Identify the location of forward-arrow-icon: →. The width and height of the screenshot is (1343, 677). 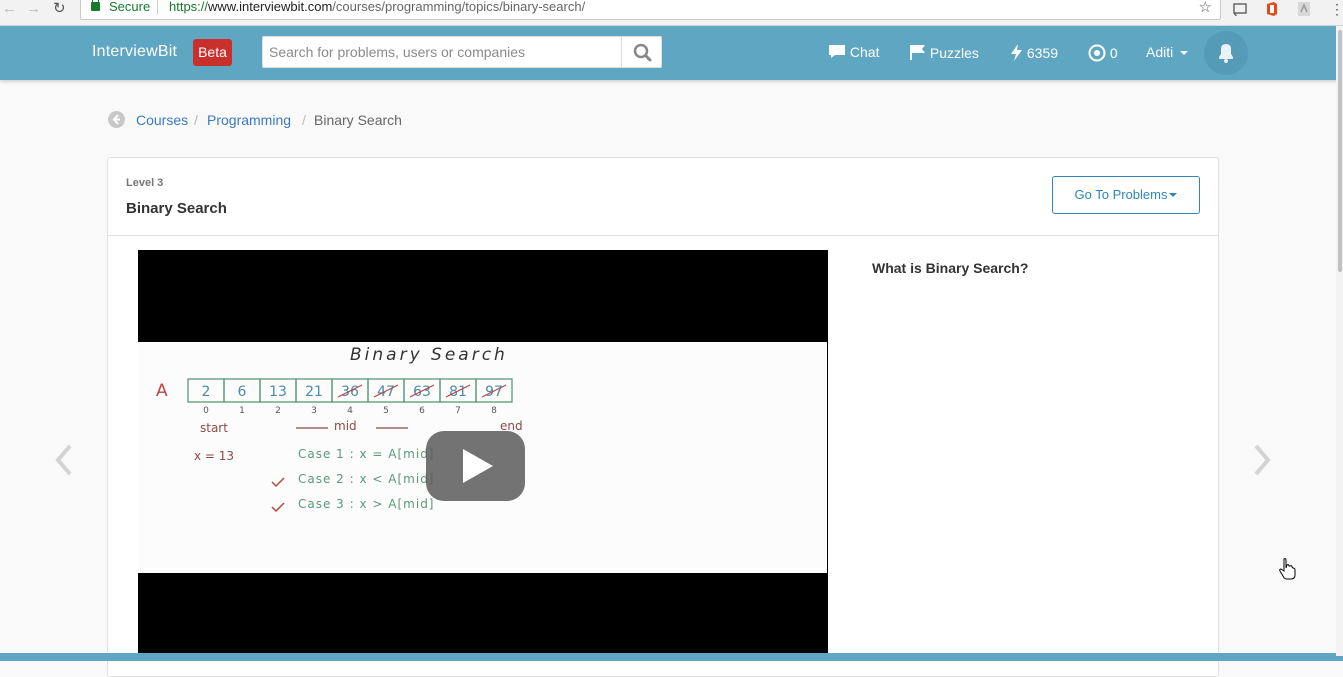
(33, 9).